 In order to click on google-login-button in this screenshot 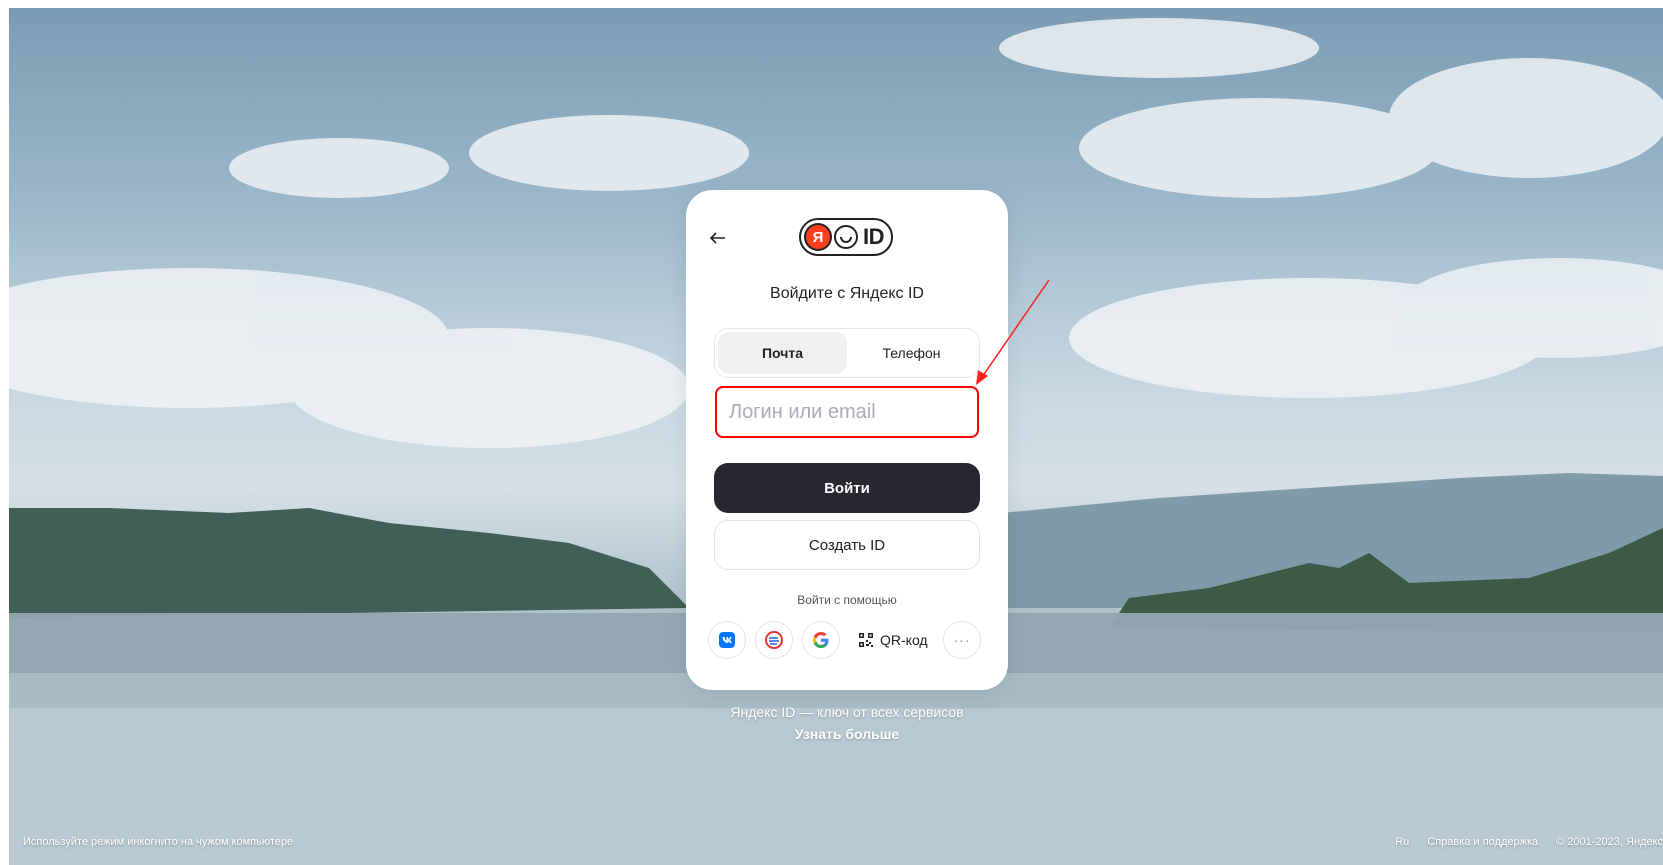, I will do `click(821, 640)`.